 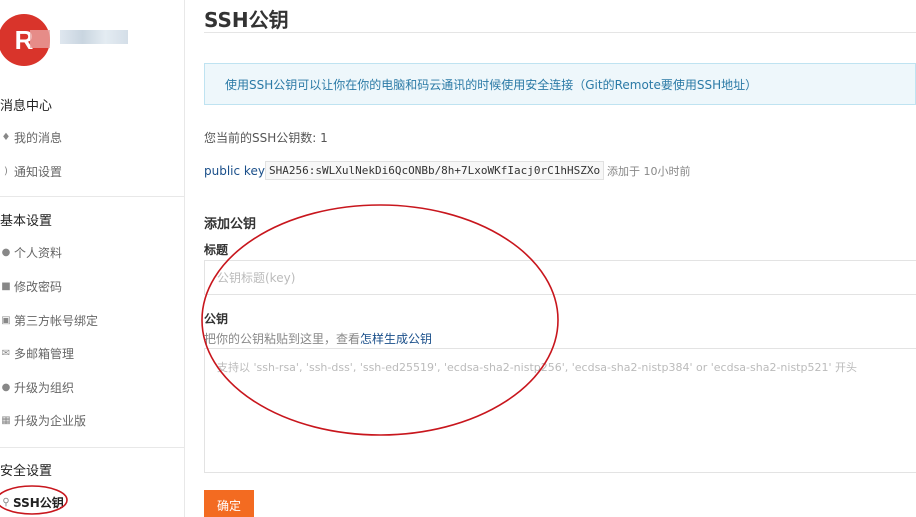 What do you see at coordinates (44, 388) in the screenshot?
I see `sidebar-item-label: 升级为组织` at bounding box center [44, 388].